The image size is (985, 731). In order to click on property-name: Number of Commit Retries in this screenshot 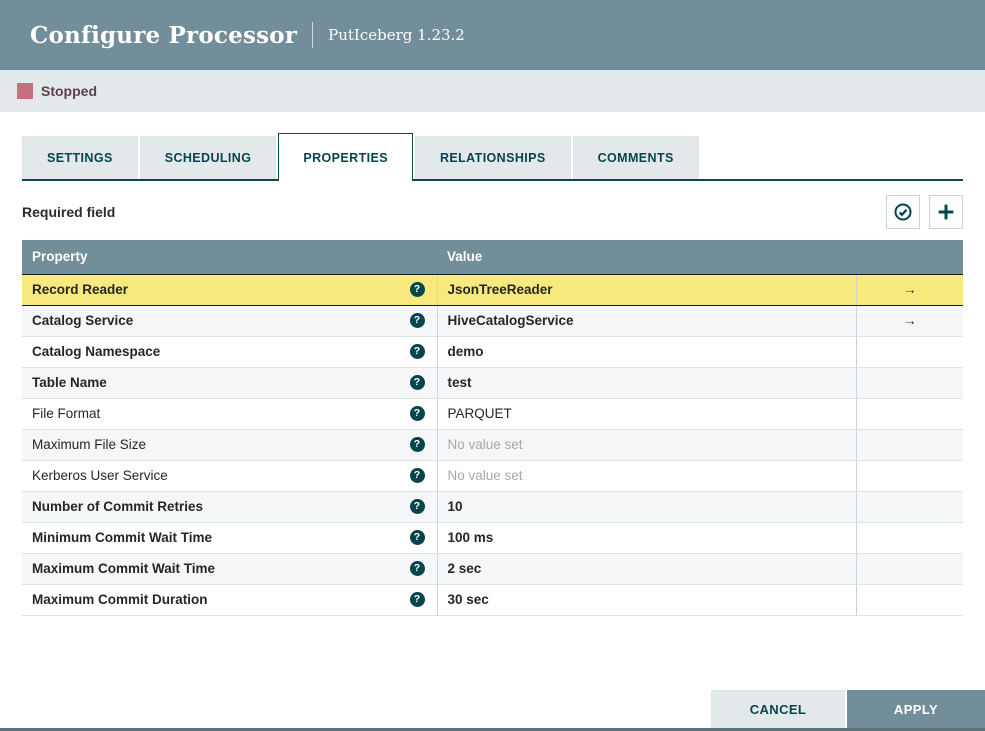, I will do `click(118, 506)`.